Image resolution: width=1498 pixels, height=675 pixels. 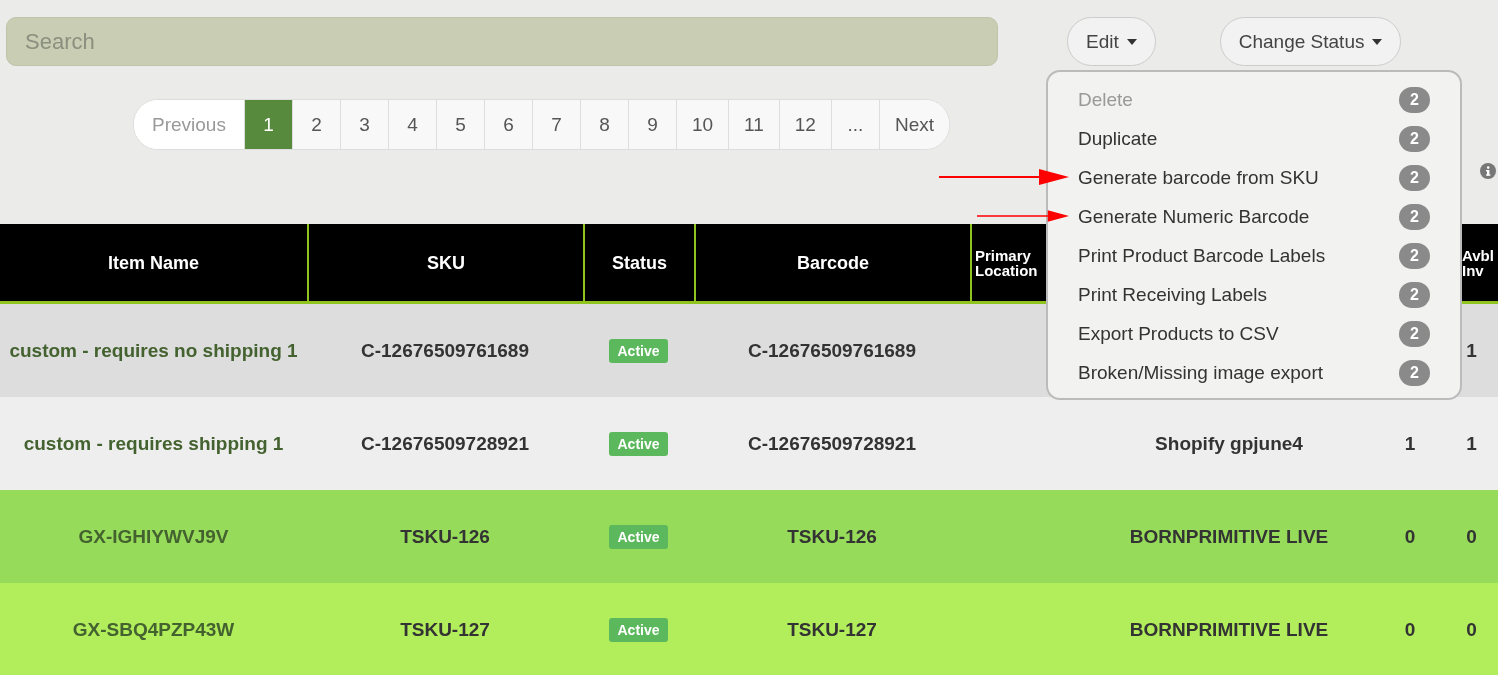 What do you see at coordinates (753, 124) in the screenshot?
I see `page-link: 11` at bounding box center [753, 124].